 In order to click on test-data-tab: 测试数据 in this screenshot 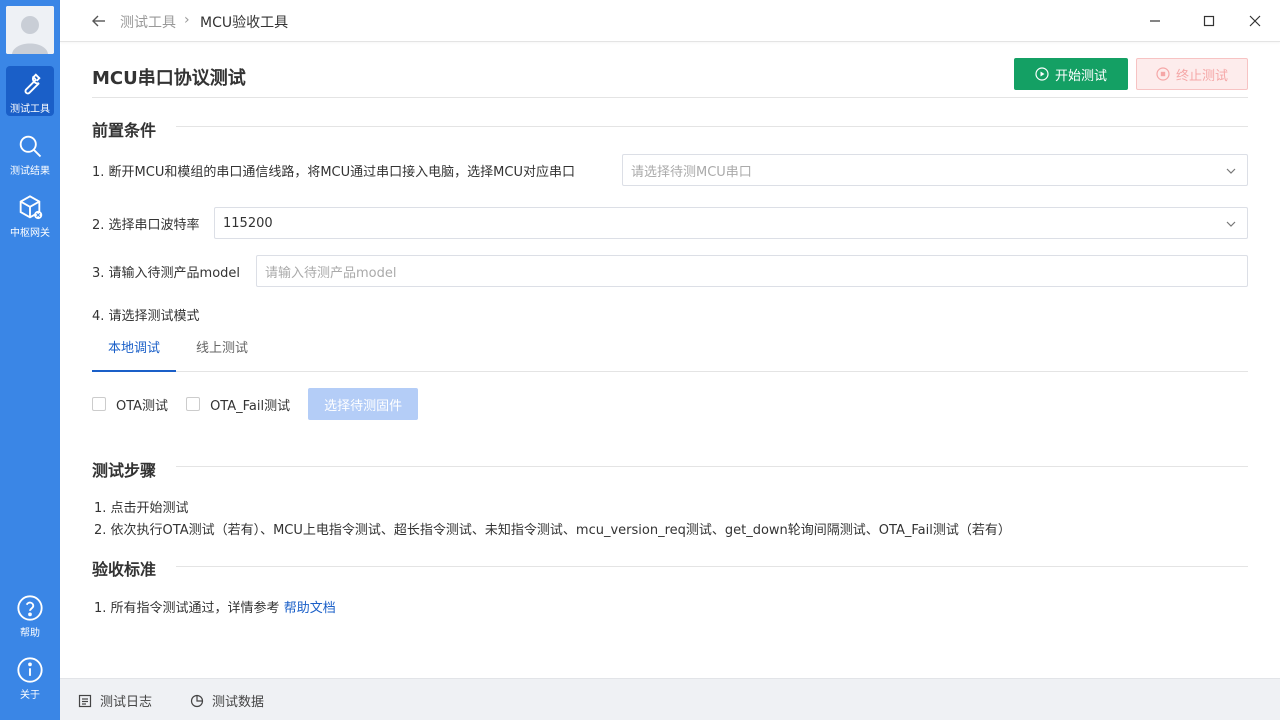, I will do `click(227, 700)`.